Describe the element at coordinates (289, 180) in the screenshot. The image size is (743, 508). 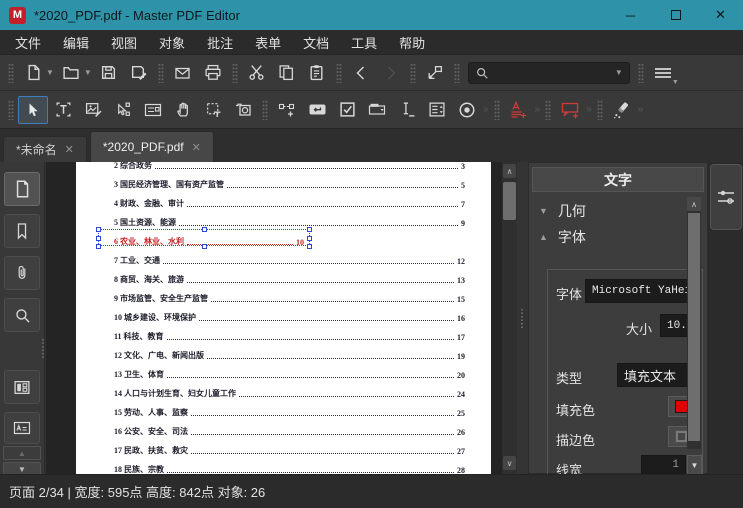
I see `toc-row: 3 国民经济管理、国有资产监管 5` at that location.